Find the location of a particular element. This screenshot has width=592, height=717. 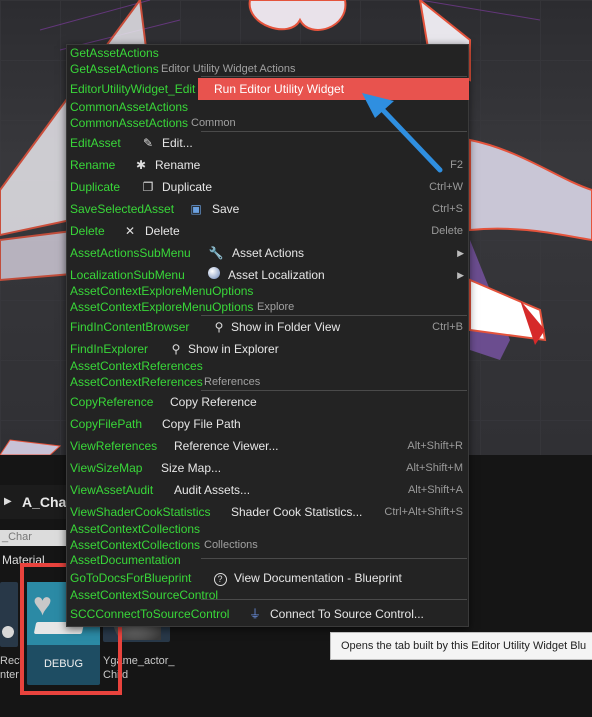

menu-item-shortcut: Ctrl+Alt+Shift+S is located at coordinates (423, 512).